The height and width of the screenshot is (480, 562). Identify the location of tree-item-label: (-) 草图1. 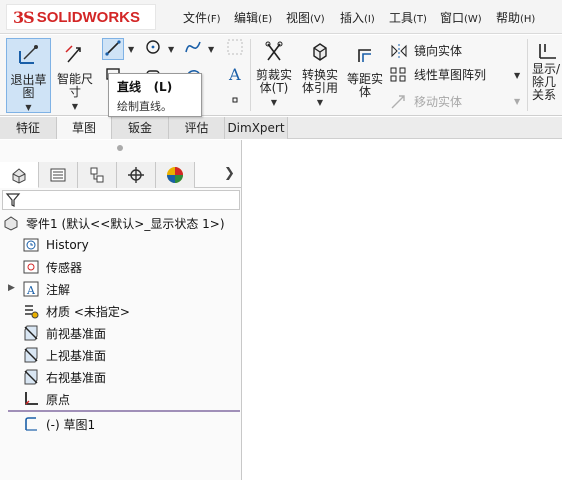
(71, 424).